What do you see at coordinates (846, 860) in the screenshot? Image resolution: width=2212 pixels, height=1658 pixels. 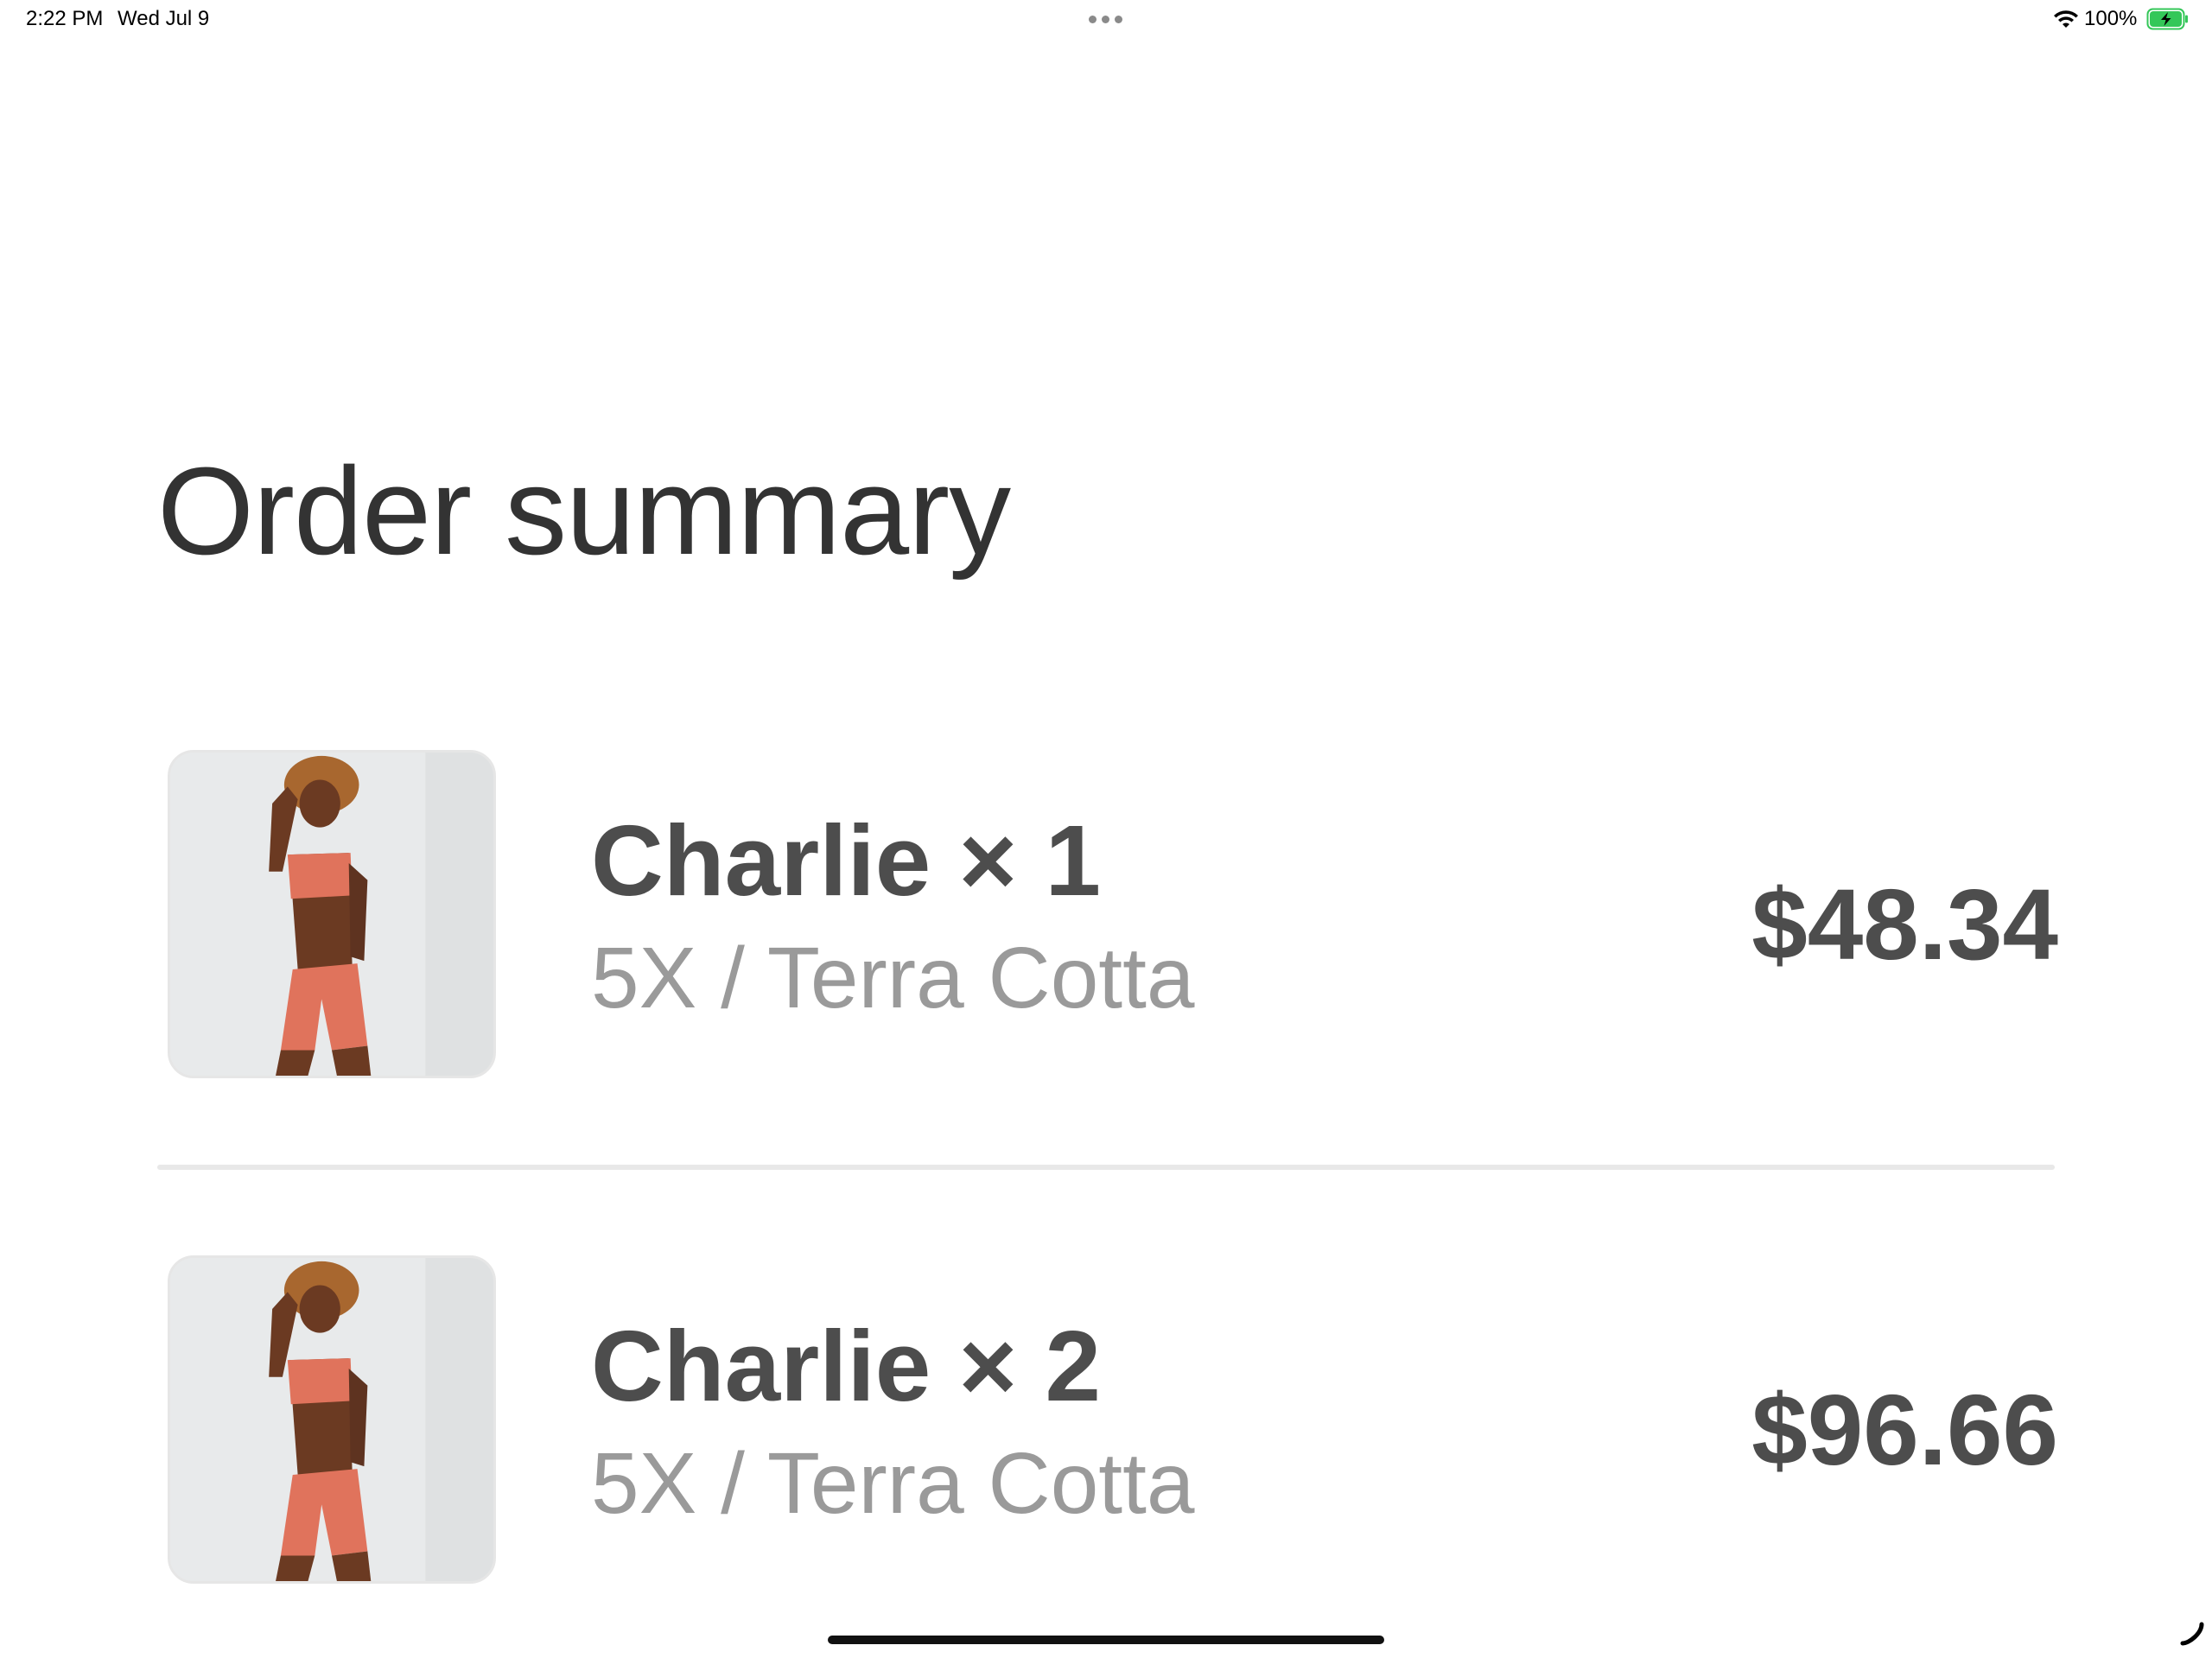 I see `item-name: Charlie × 1` at bounding box center [846, 860].